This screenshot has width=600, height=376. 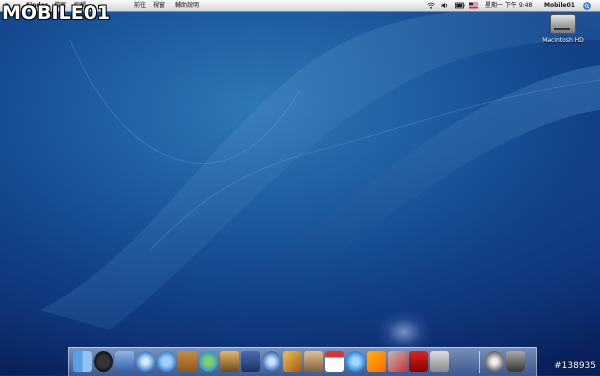 What do you see at coordinates (431, 5) in the screenshot?
I see `wifi-icon` at bounding box center [431, 5].